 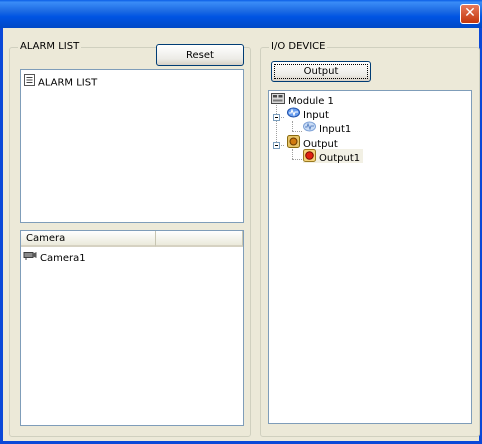 What do you see at coordinates (311, 101) in the screenshot?
I see `module-label: Module 1` at bounding box center [311, 101].